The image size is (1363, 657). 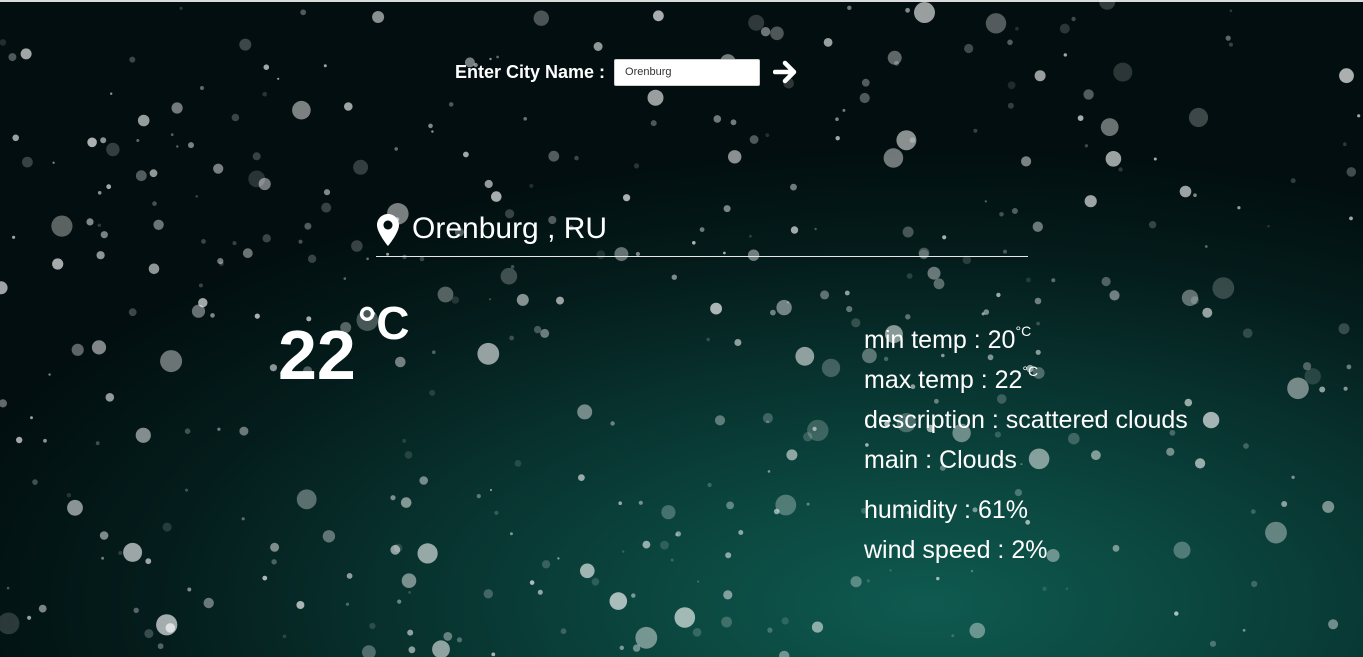 I want to click on location-header: Orenburg , RU, so click(x=702, y=228).